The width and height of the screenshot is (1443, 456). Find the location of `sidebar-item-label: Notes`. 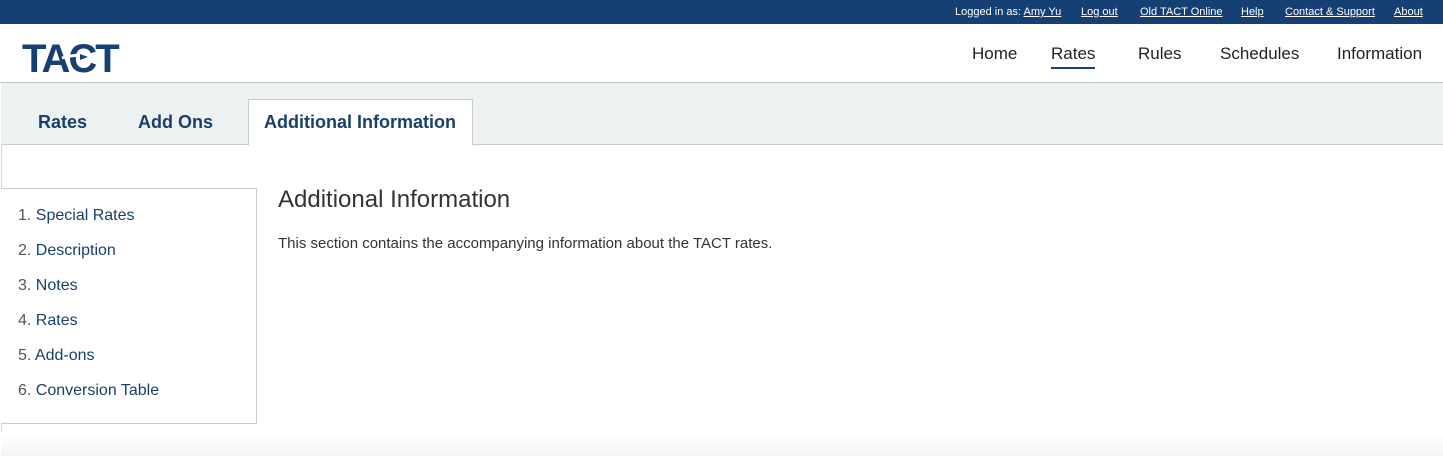

sidebar-item-label: Notes is located at coordinates (56, 285).